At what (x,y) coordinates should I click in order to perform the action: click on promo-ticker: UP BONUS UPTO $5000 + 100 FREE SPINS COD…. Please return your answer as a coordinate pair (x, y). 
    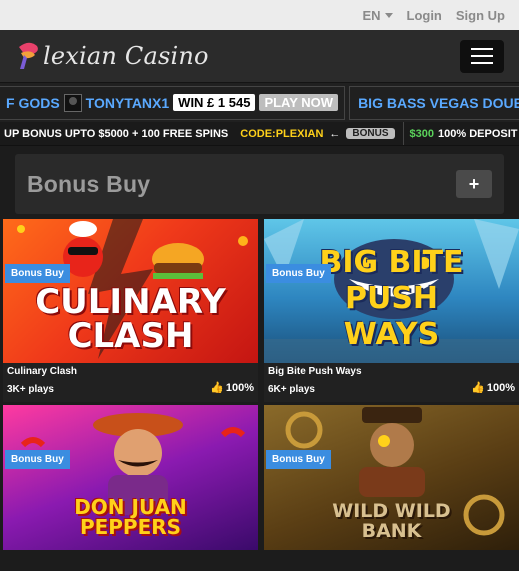
    Looking at the image, I should click on (259, 134).